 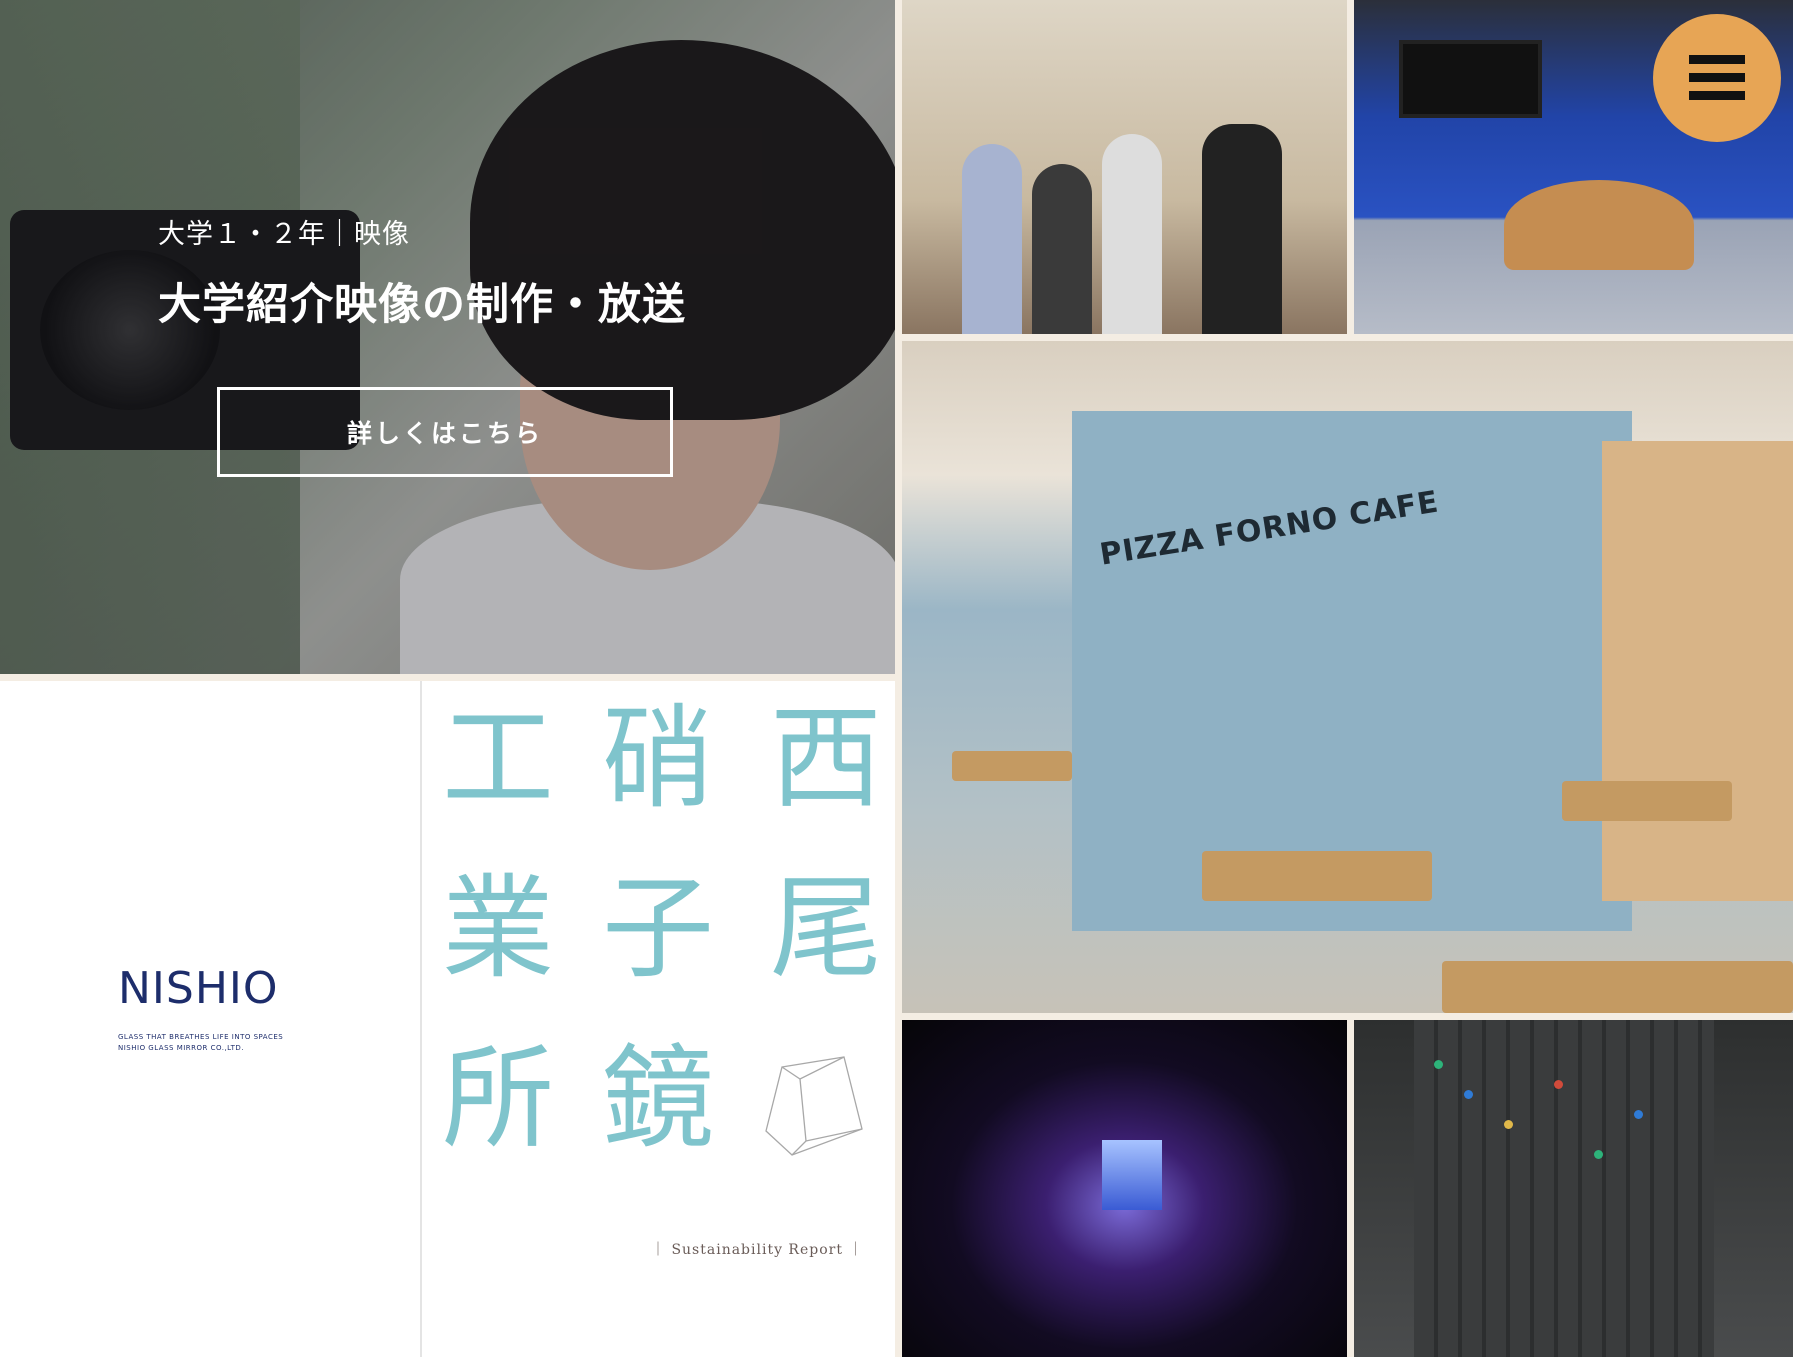 I want to click on hero-category: 大学１・２年｜映像, so click(x=284, y=234).